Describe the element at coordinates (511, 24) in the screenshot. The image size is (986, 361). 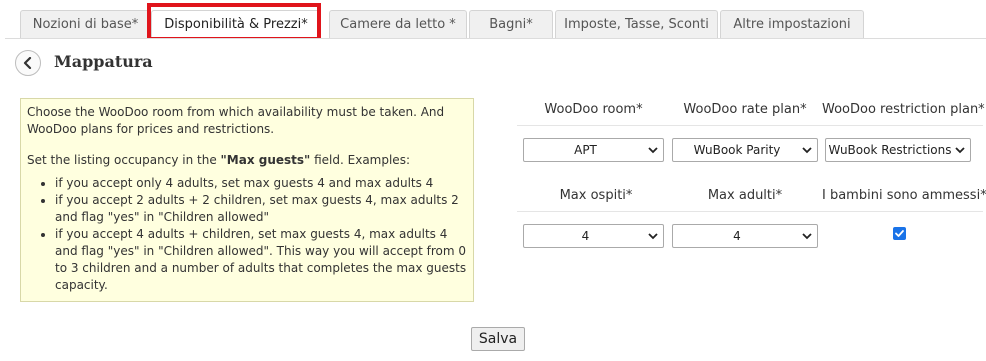
I see `tab-bathrooms: Bagni*` at that location.